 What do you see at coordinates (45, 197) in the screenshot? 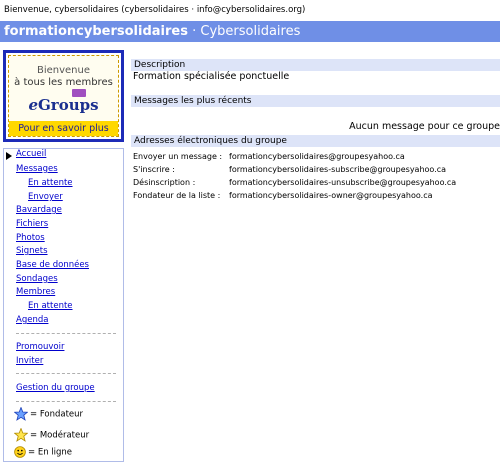
I see `sidebar-item-send: Envoyer` at bounding box center [45, 197].